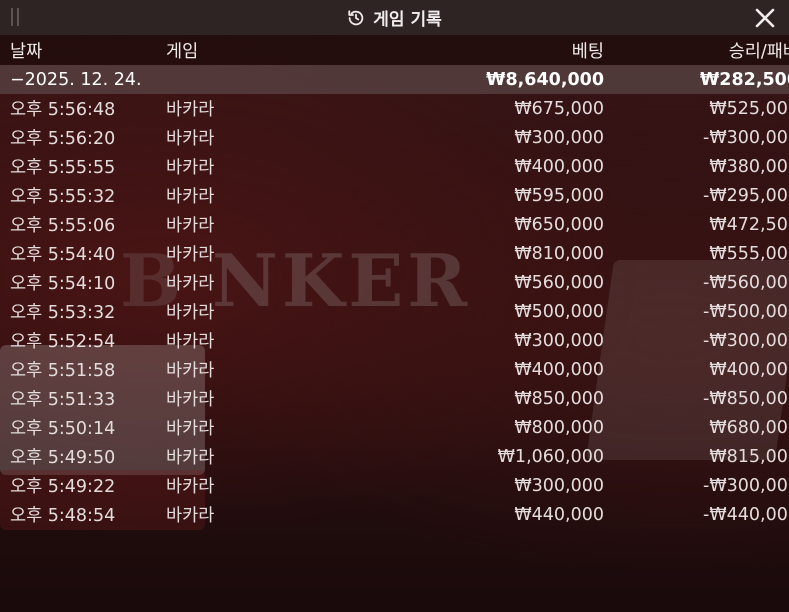 This screenshot has height=612, width=789. I want to click on row-result: -₩850,000, so click(746, 398).